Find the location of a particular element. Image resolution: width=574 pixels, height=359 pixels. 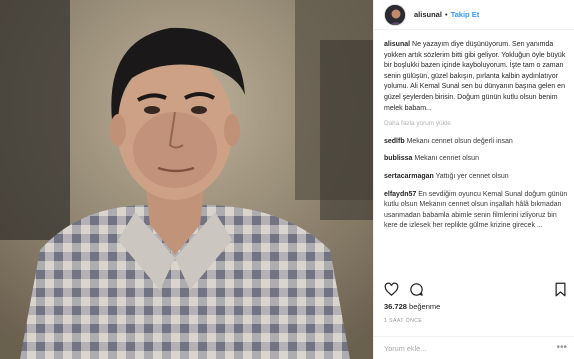

avatar-image is located at coordinates (395, 14).